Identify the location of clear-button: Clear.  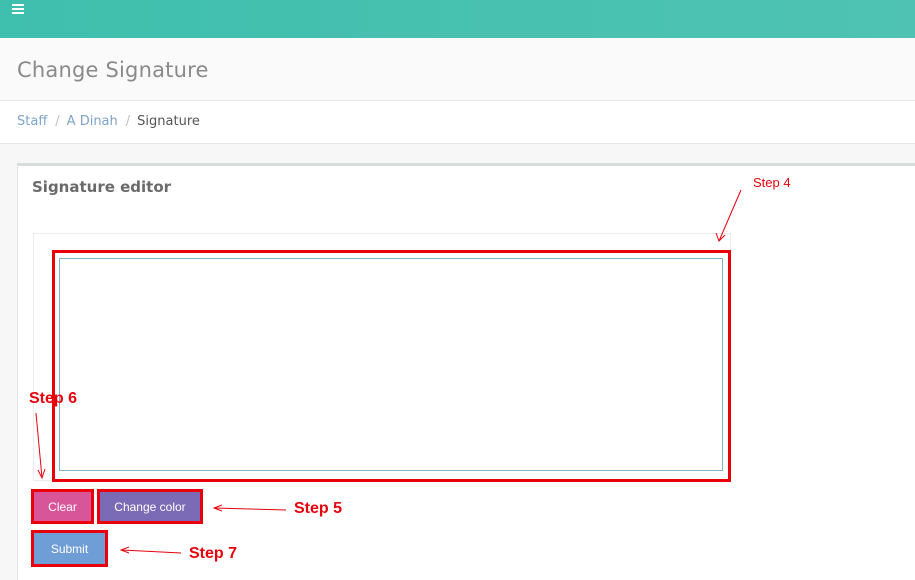
(62, 506).